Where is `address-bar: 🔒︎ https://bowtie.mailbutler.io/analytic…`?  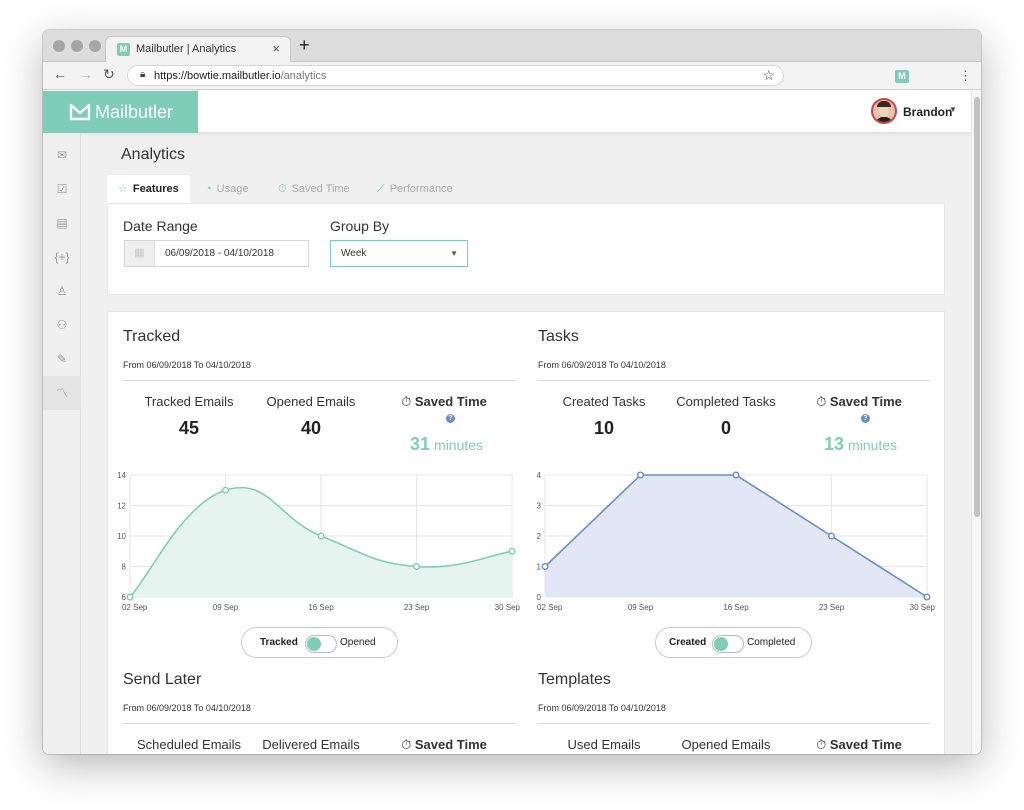 address-bar: 🔒︎ https://bowtie.mailbutler.io/analytic… is located at coordinates (455, 75).